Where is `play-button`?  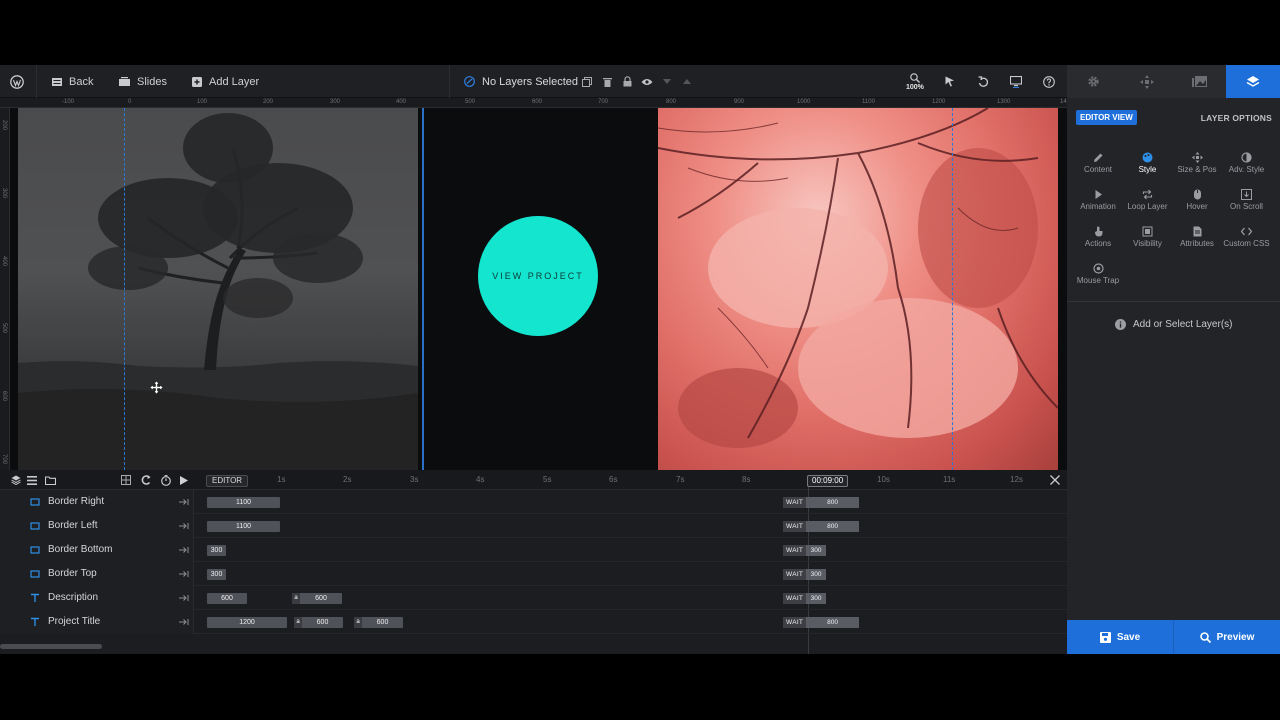 play-button is located at coordinates (184, 480).